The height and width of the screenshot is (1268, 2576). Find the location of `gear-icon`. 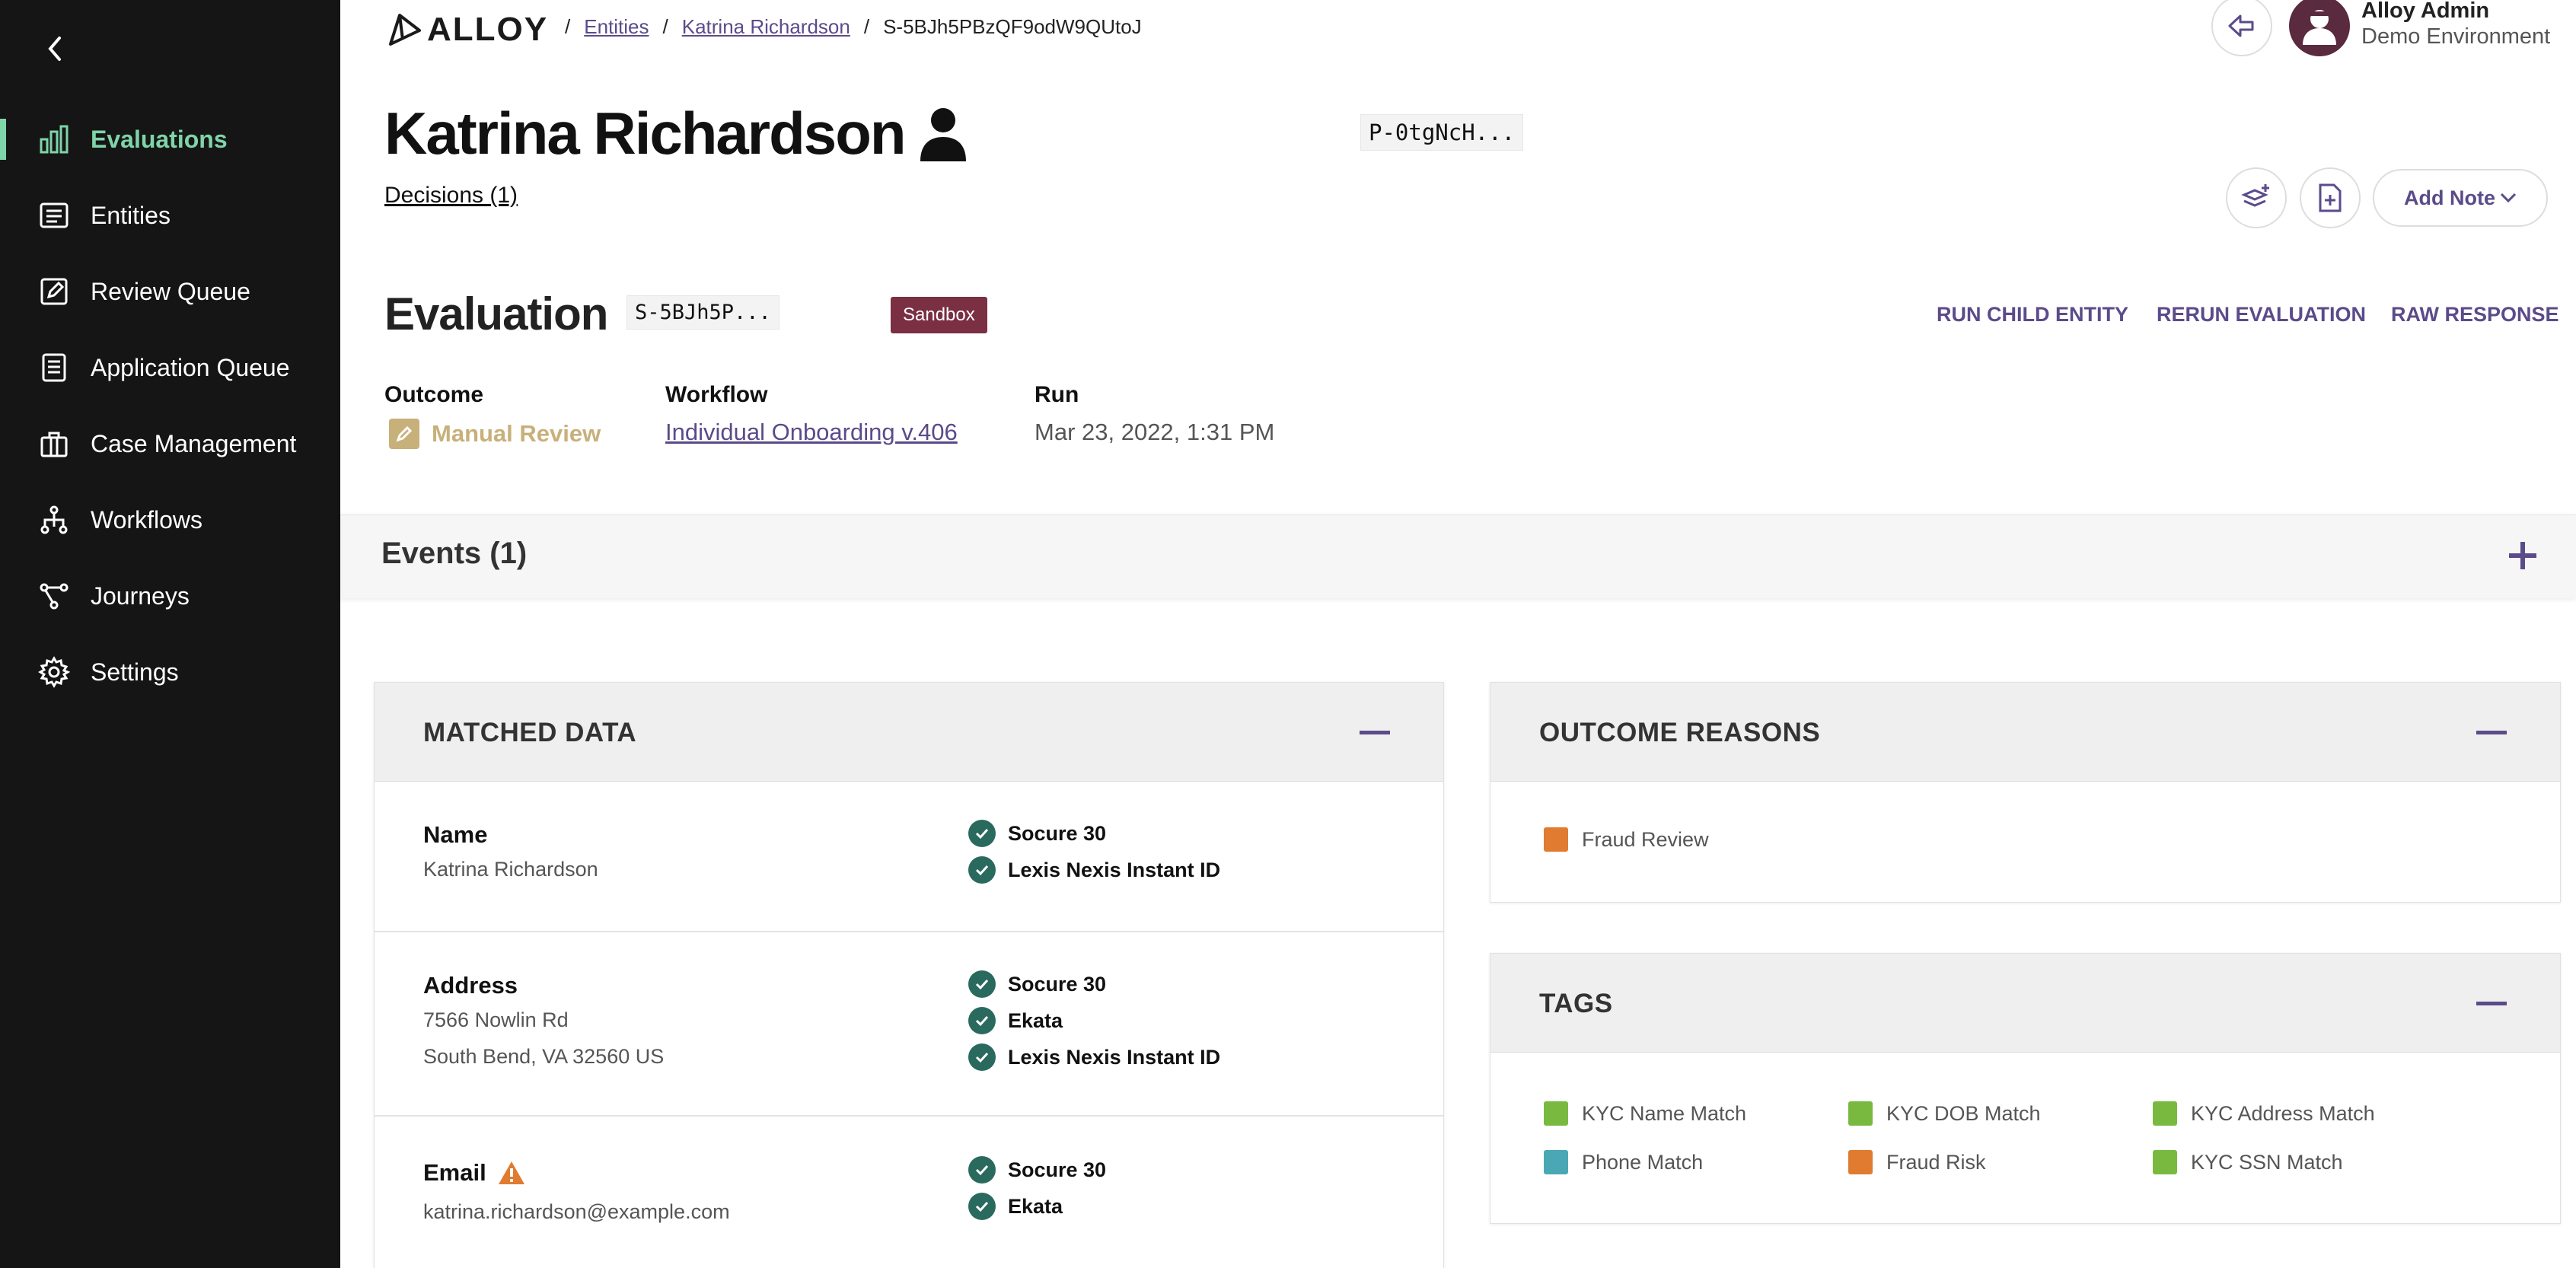

gear-icon is located at coordinates (54, 672).